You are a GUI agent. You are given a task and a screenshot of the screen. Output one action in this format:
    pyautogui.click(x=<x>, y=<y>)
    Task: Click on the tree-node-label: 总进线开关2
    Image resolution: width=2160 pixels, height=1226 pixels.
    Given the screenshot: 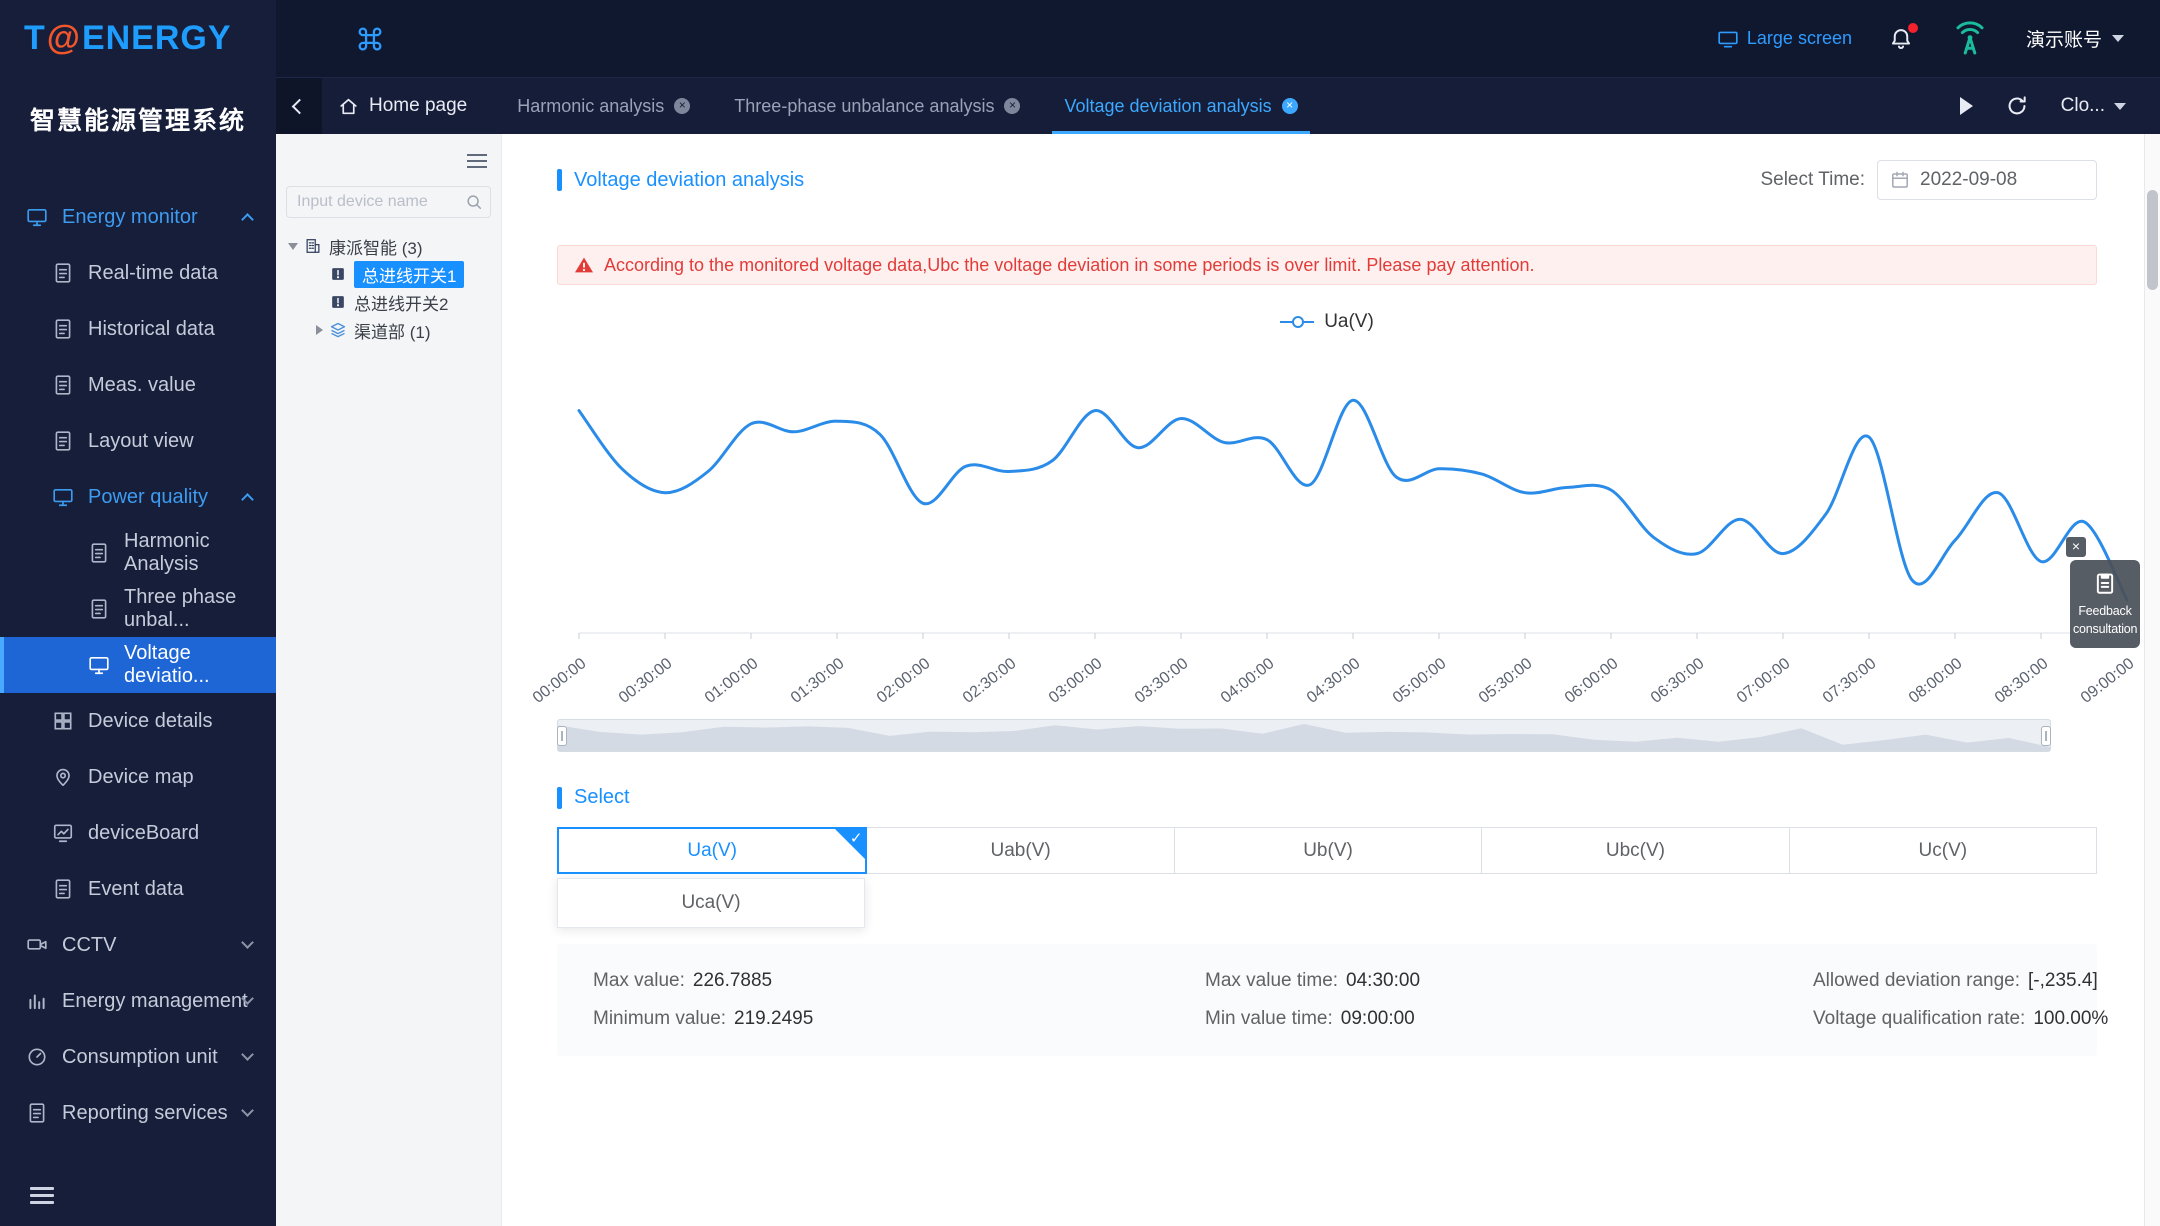 What is the action you would take?
    pyautogui.click(x=401, y=302)
    